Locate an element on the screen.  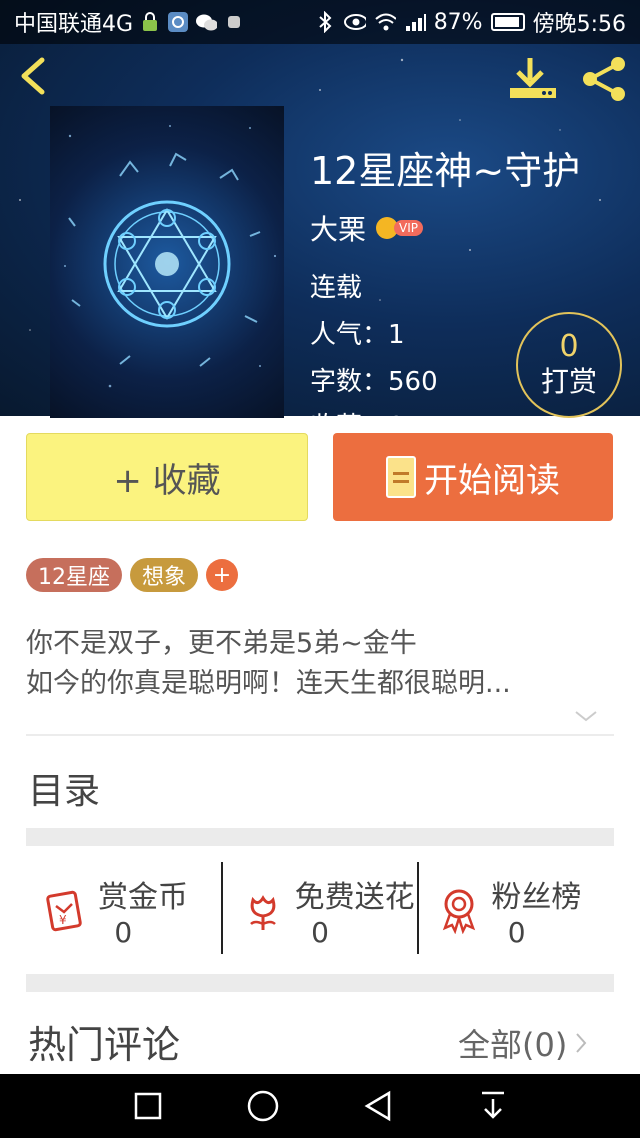
reward-count: 0 is located at coordinates (569, 346).